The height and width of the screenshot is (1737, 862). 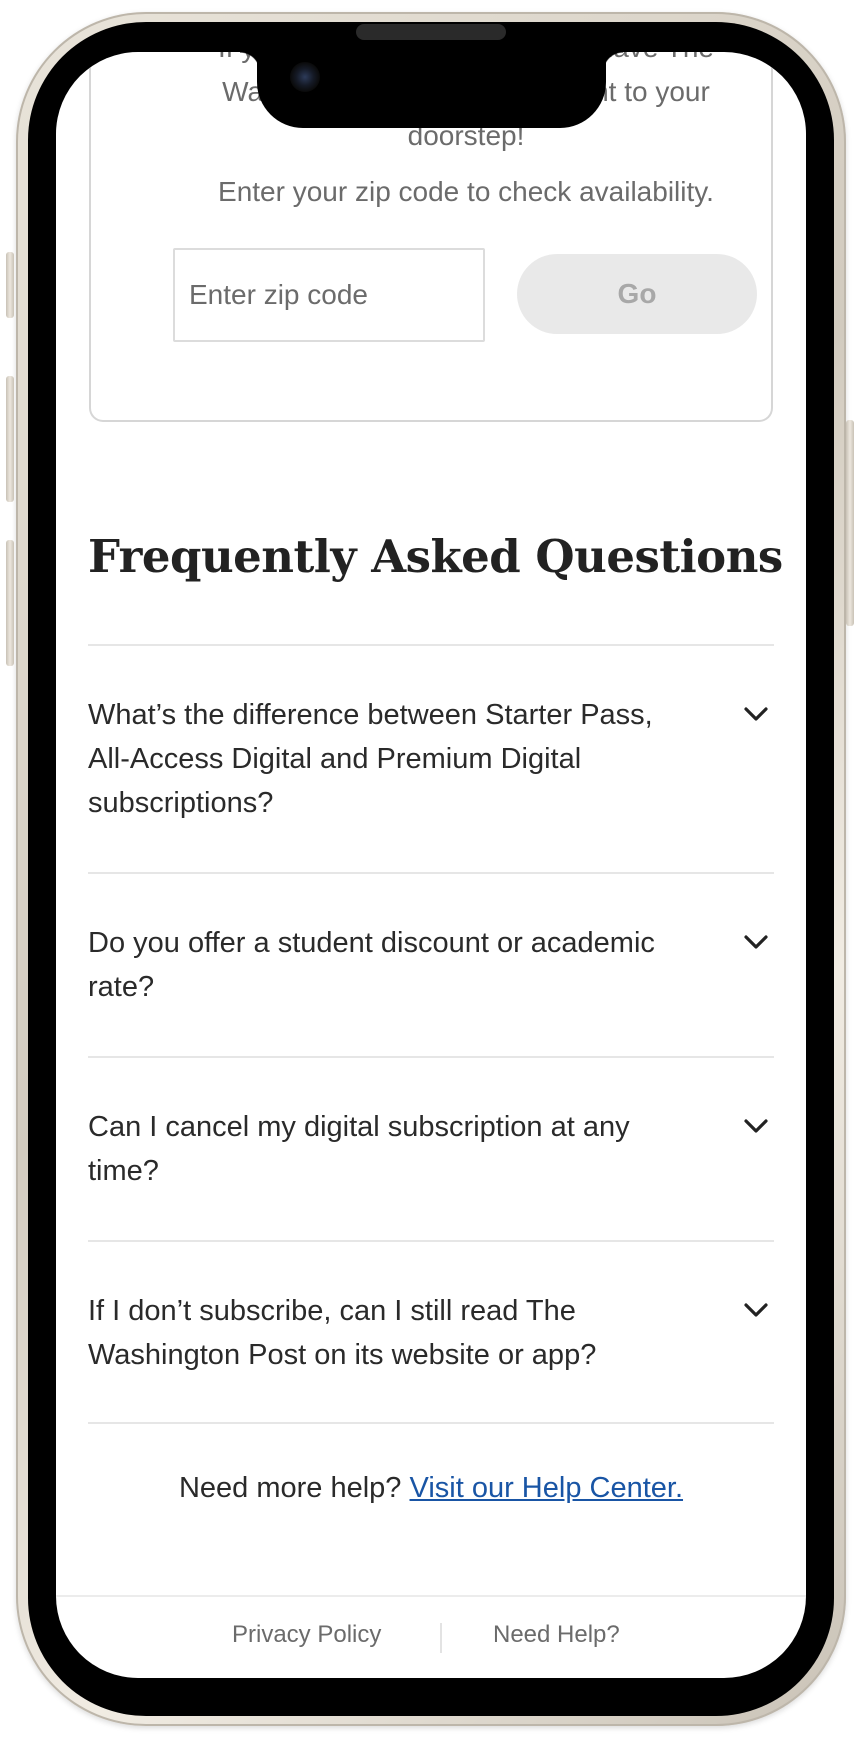 What do you see at coordinates (431, 32) in the screenshot?
I see `speaker-grille` at bounding box center [431, 32].